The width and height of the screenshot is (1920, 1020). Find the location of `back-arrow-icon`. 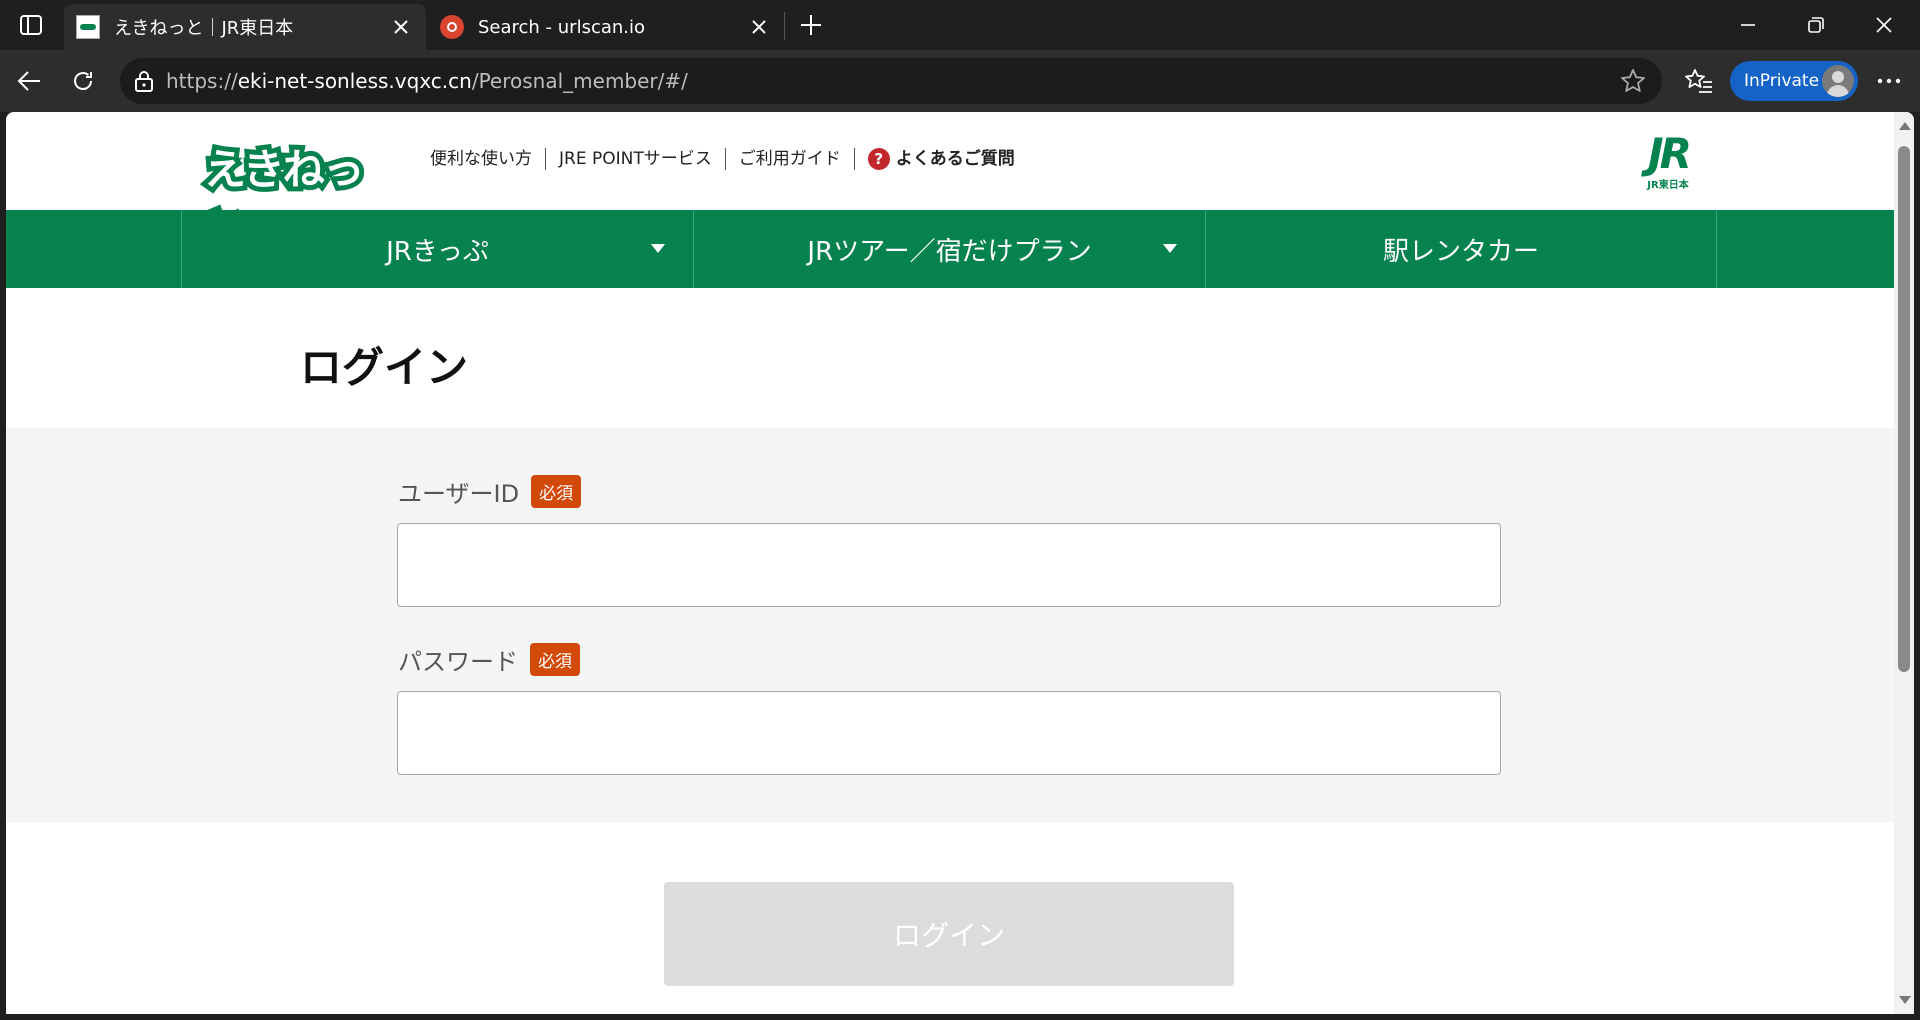

back-arrow-icon is located at coordinates (28, 81).